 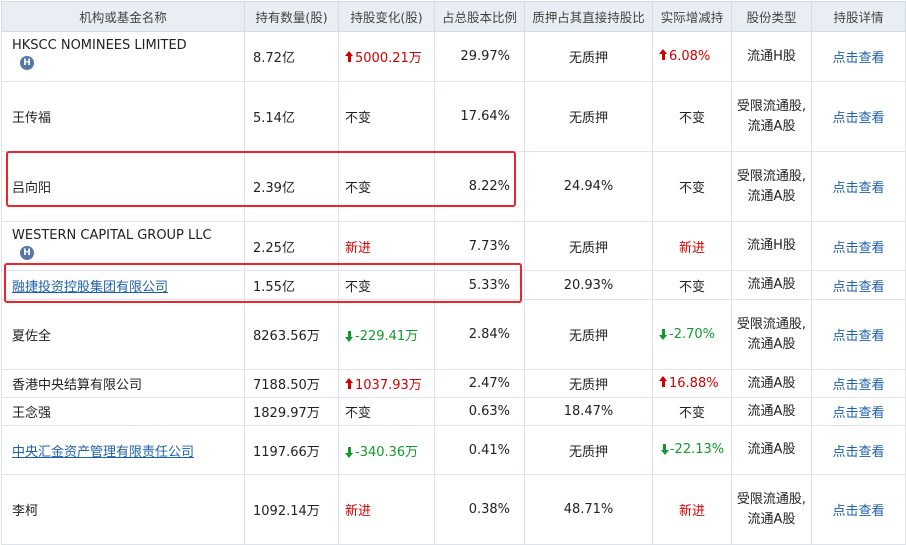 What do you see at coordinates (90, 287) in the screenshot?
I see `holder-name-link: 融捷投资控股集团有限公司` at bounding box center [90, 287].